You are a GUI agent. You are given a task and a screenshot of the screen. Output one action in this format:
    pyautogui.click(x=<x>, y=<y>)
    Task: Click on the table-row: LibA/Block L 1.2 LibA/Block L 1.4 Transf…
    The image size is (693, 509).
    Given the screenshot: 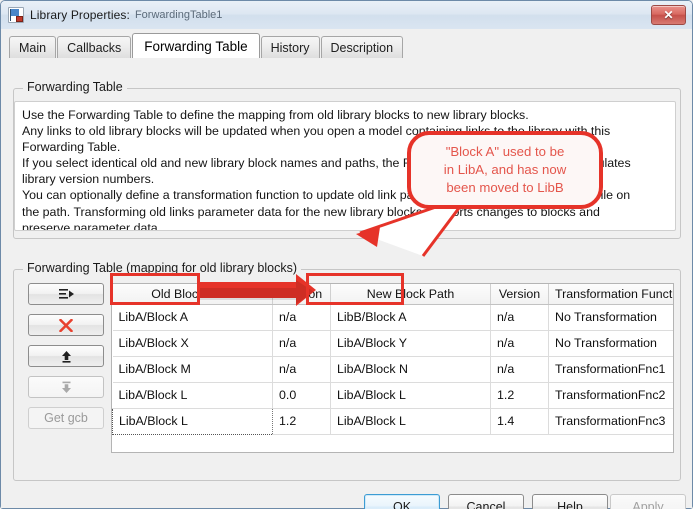 What is the action you would take?
    pyautogui.click(x=392, y=421)
    